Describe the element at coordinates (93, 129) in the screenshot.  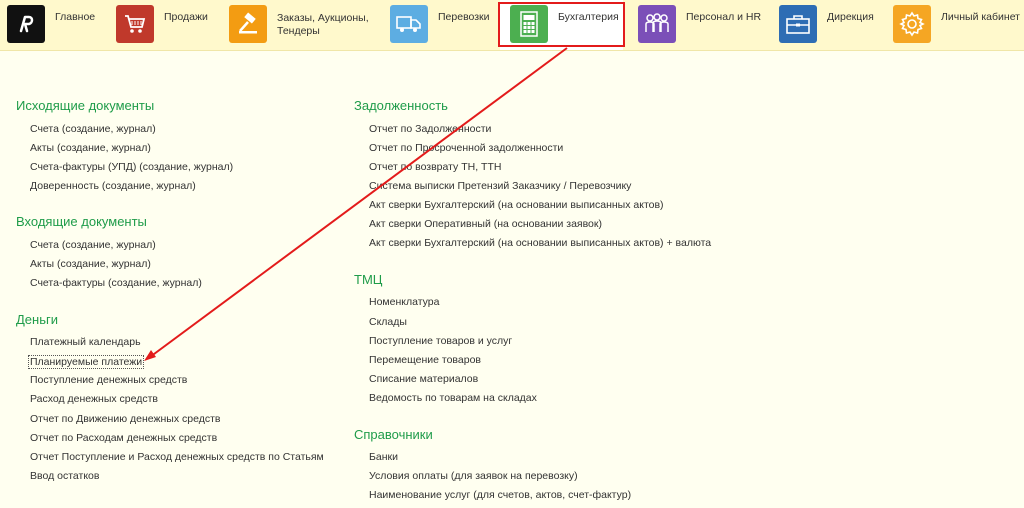
I see `link-outgoing-invoices: Счета (создание, журнал)` at that location.